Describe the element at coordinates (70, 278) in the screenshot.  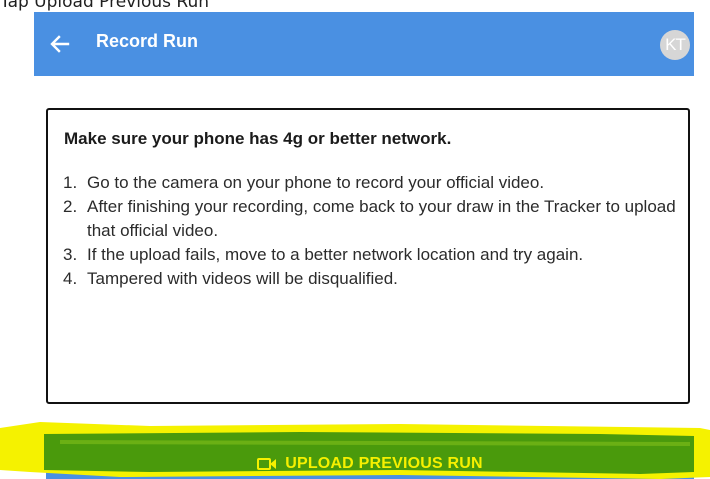
I see `instruction-number: 4.` at that location.